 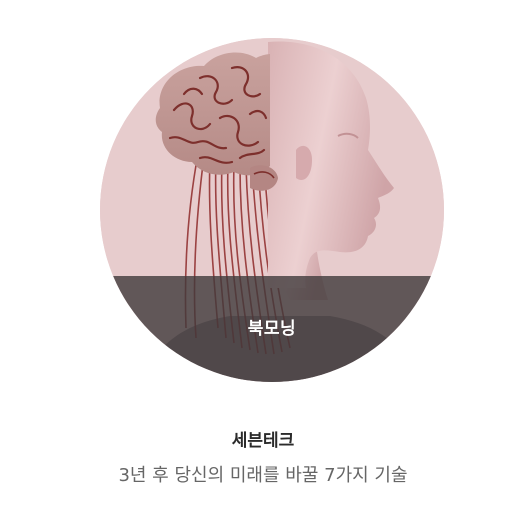 I want to click on book-description: 3년 후 당신의 미래를 바꿀 7가지 기술, so click(x=263, y=475).